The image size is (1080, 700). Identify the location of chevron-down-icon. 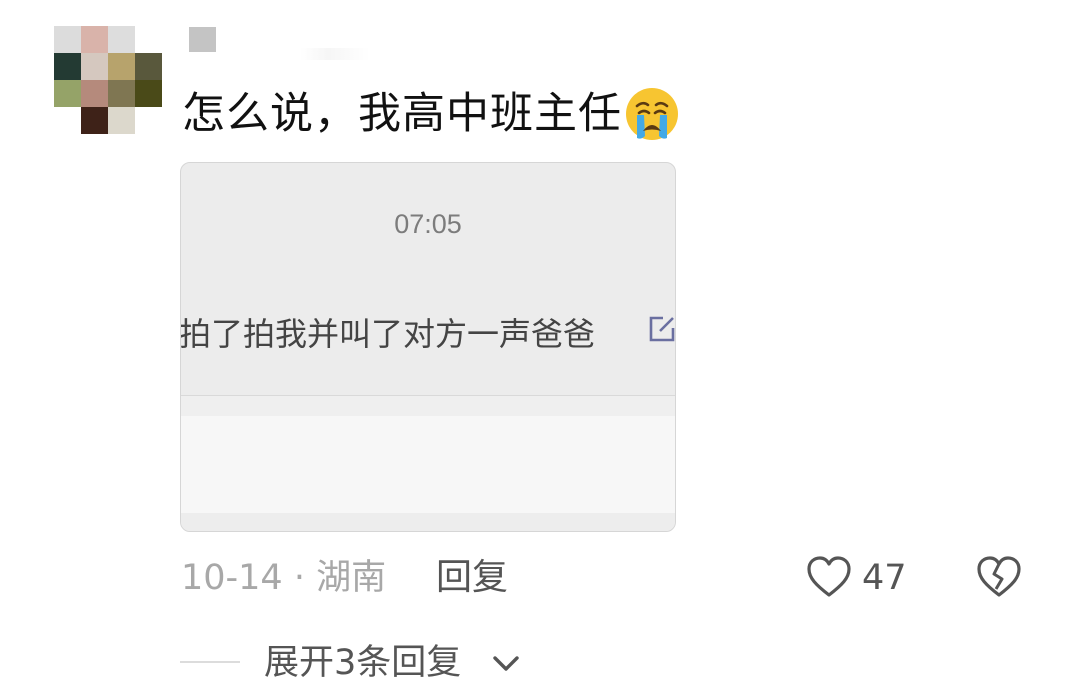
(506, 664).